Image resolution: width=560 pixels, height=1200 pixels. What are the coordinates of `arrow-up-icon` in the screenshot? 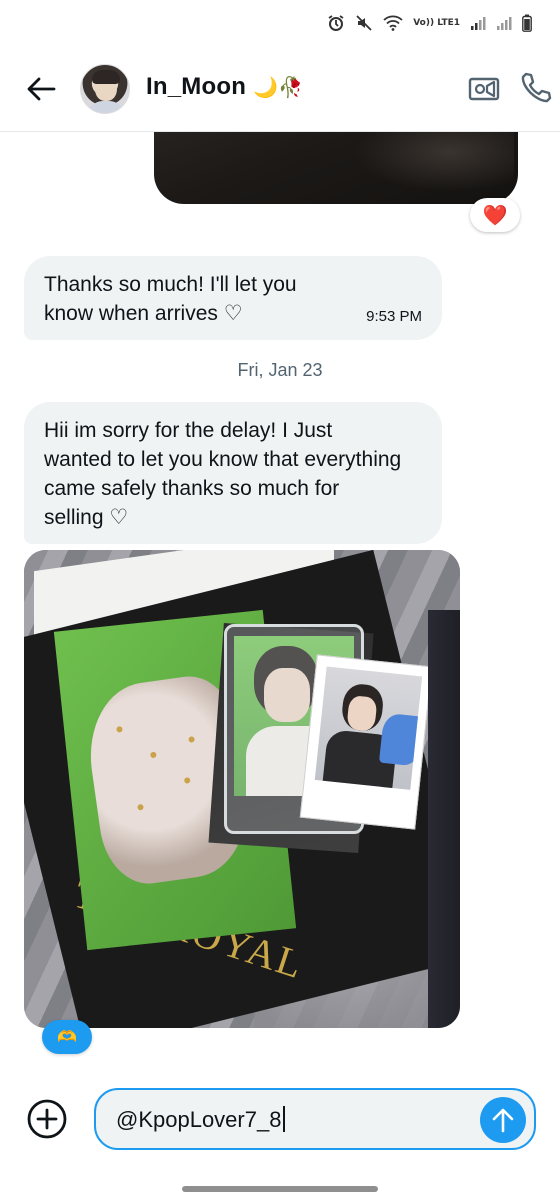 It's located at (503, 1120).